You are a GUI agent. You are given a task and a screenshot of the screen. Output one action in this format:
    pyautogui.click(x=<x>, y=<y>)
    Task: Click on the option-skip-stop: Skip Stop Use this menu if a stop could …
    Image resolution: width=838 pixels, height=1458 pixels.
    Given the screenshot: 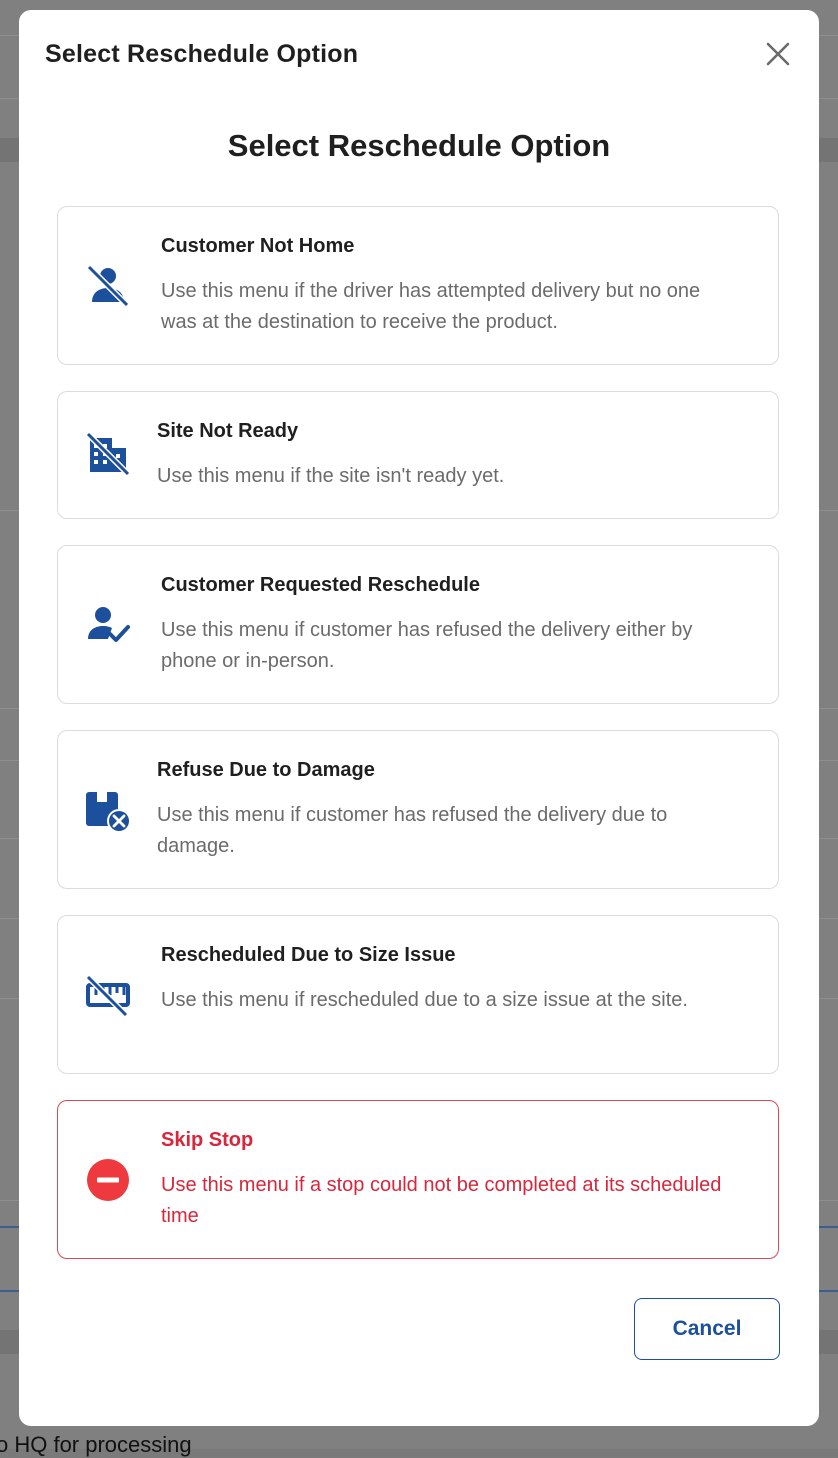 What is the action you would take?
    pyautogui.click(x=418, y=1179)
    